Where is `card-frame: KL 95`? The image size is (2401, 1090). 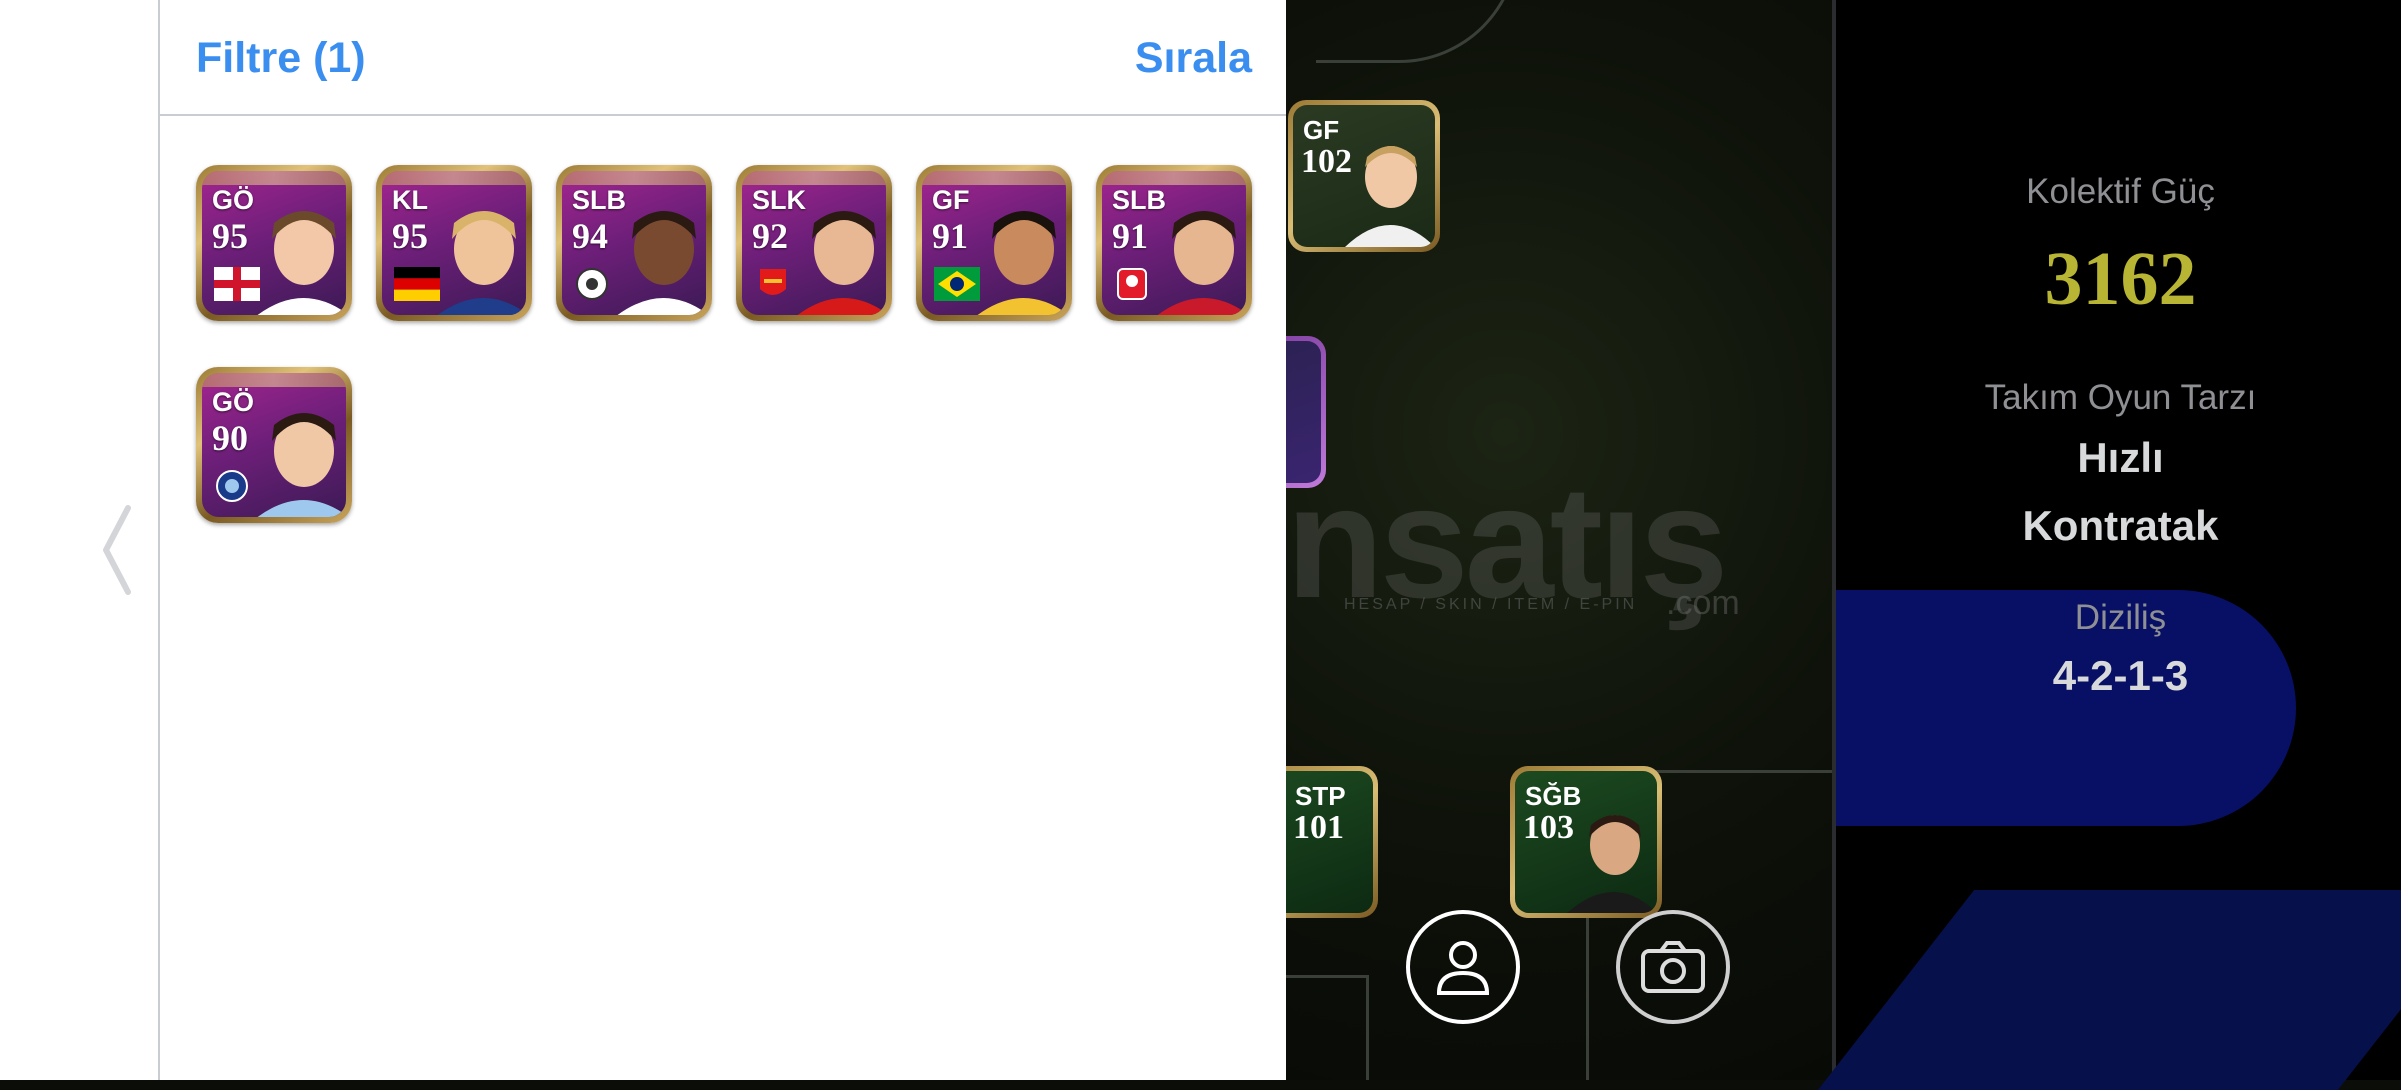
card-frame: KL 95 is located at coordinates (454, 243).